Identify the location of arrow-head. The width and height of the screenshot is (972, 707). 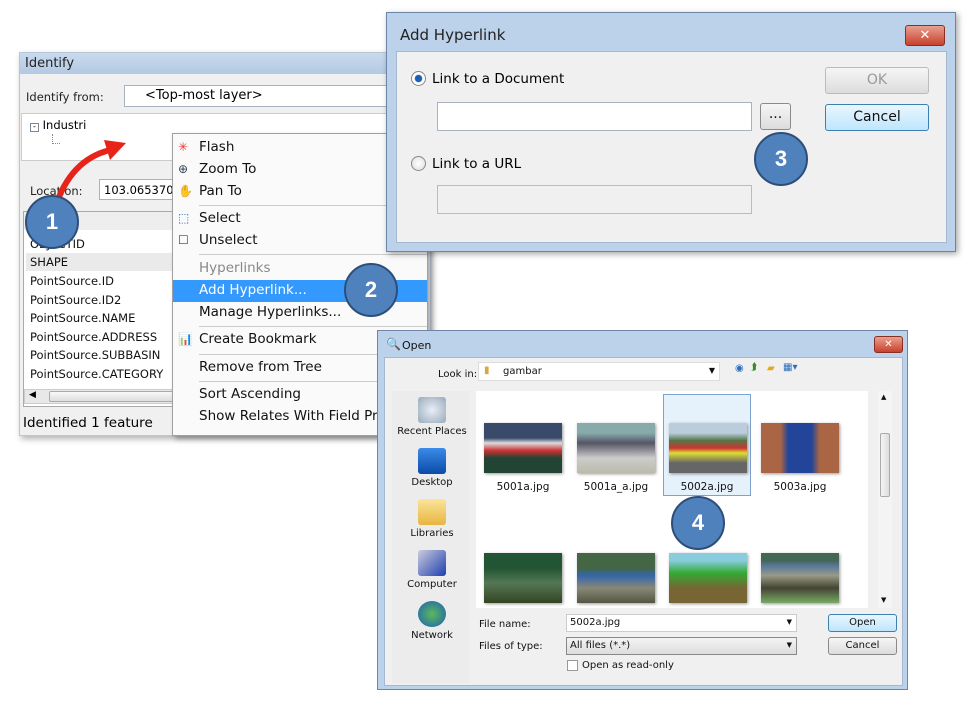
(115, 150).